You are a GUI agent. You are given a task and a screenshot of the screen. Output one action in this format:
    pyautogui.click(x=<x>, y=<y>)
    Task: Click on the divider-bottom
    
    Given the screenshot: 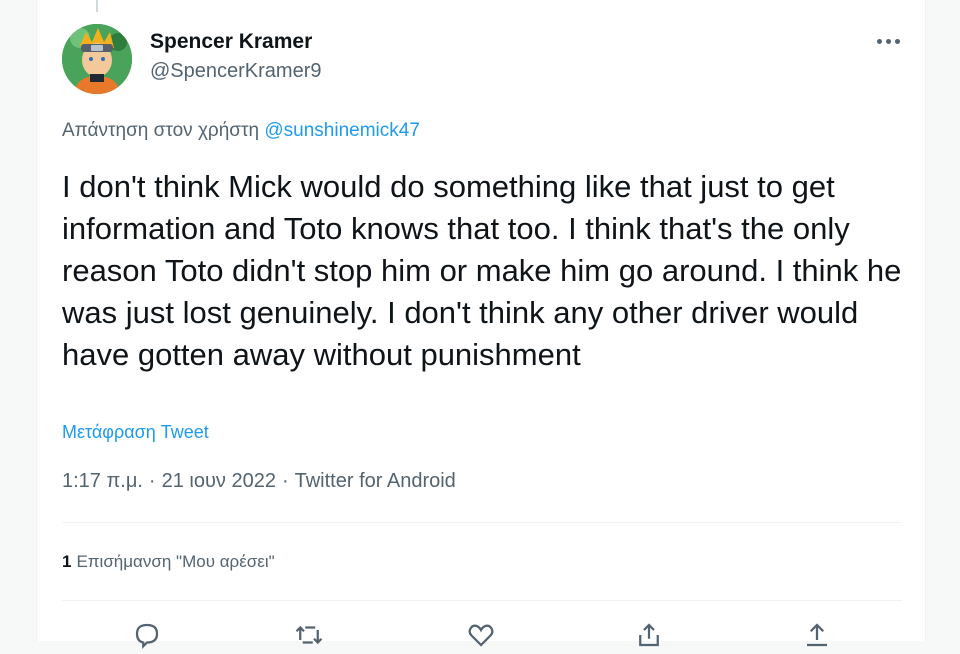 What is the action you would take?
    pyautogui.click(x=482, y=600)
    